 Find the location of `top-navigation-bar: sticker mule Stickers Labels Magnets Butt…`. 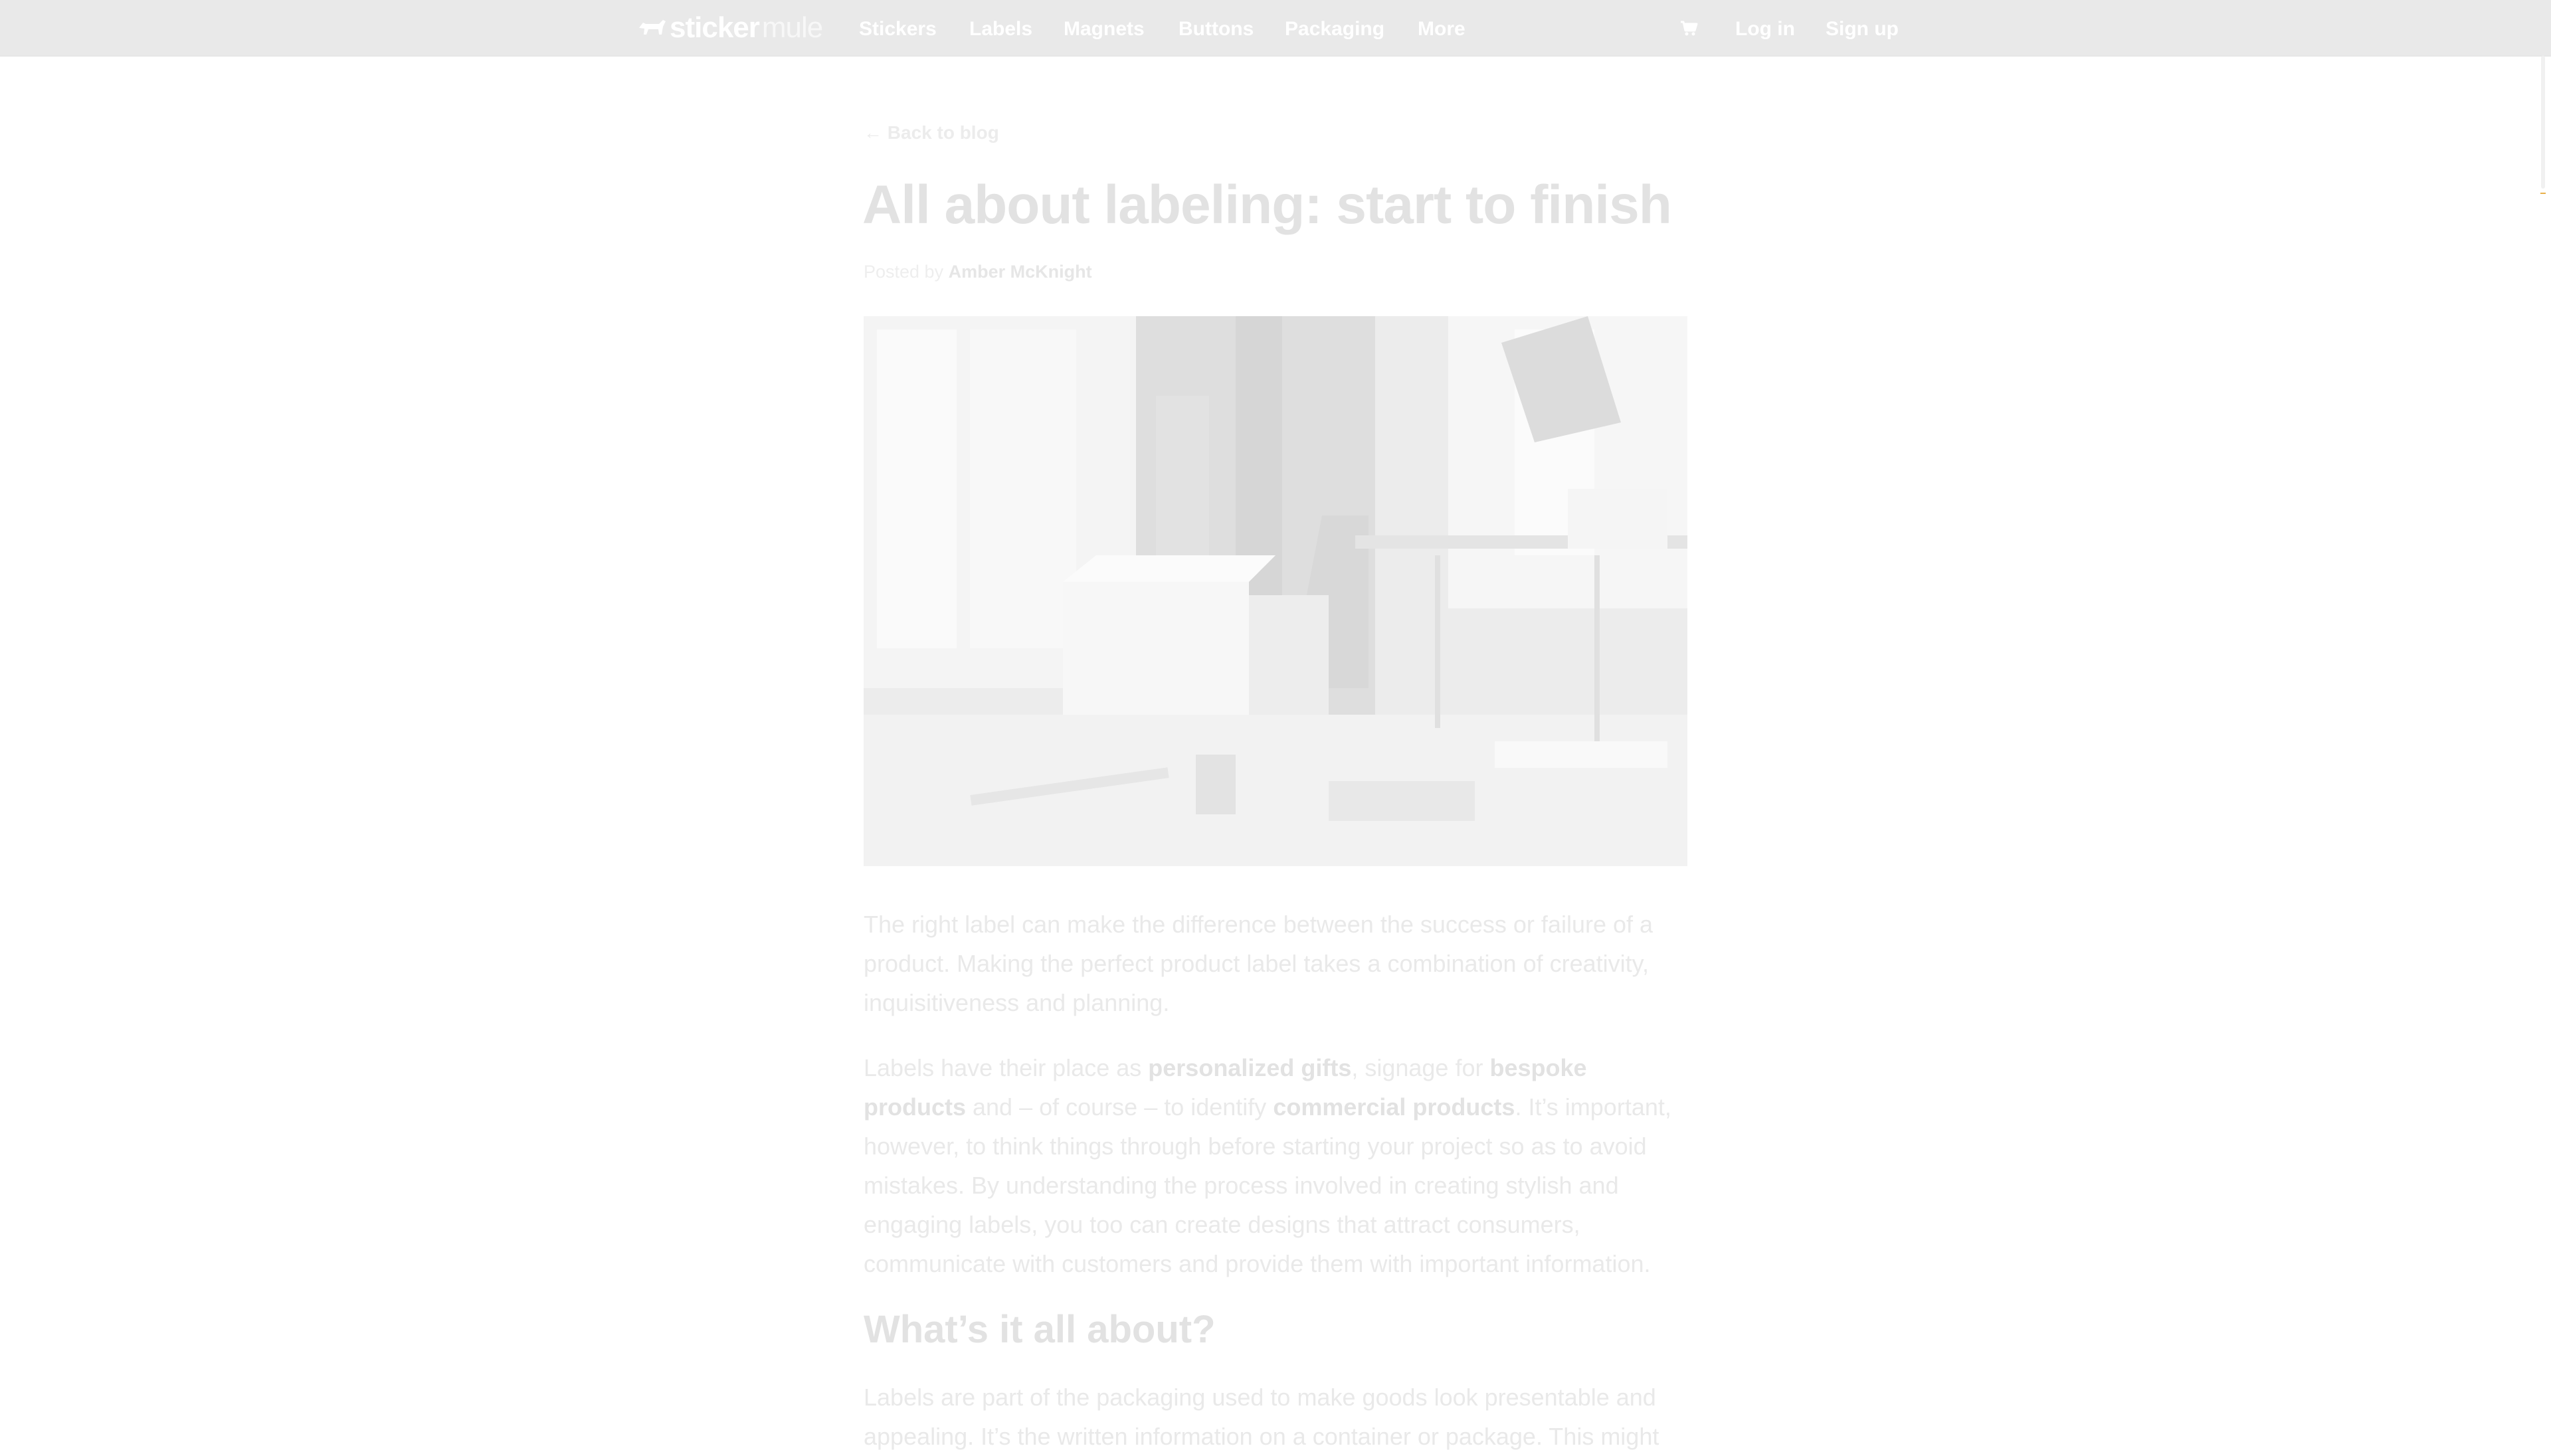

top-navigation-bar: sticker mule Stickers Labels Magnets Butt… is located at coordinates (1275, 28).